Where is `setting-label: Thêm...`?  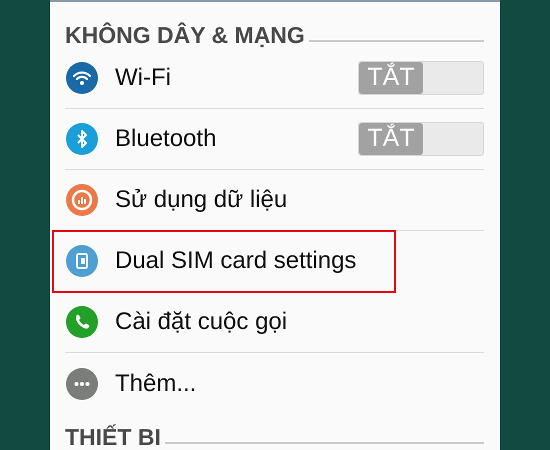
setting-label: Thêm... is located at coordinates (299, 384).